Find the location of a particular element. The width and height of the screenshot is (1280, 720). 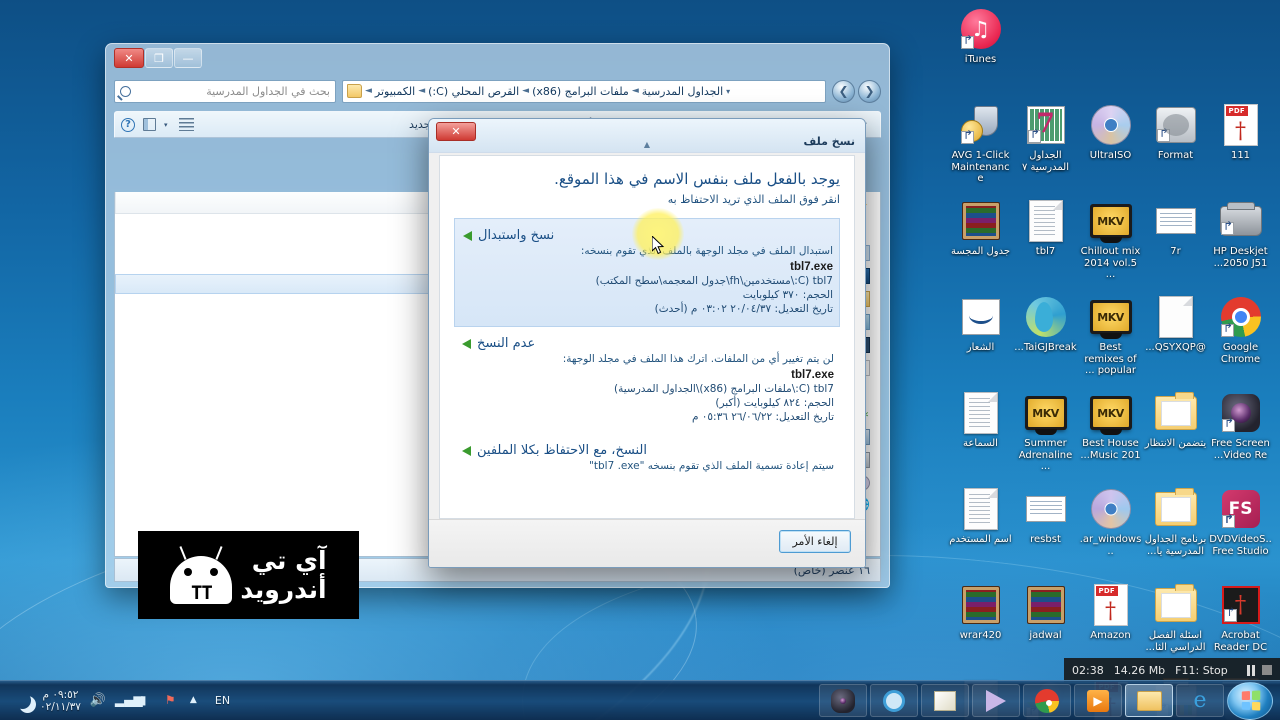

breadcrumb-item: الكمبيوتر is located at coordinates (395, 91).